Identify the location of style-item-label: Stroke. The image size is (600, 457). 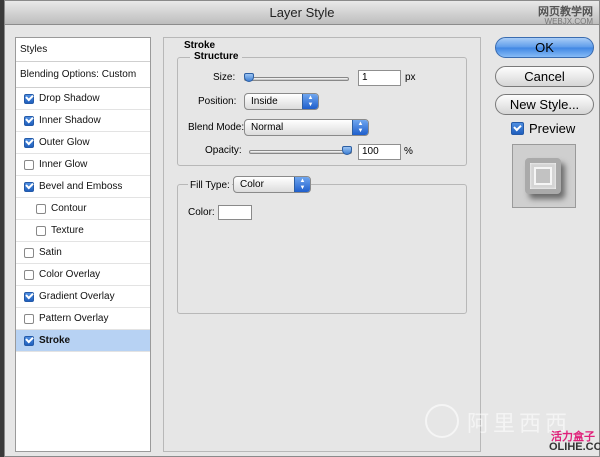
(55, 340).